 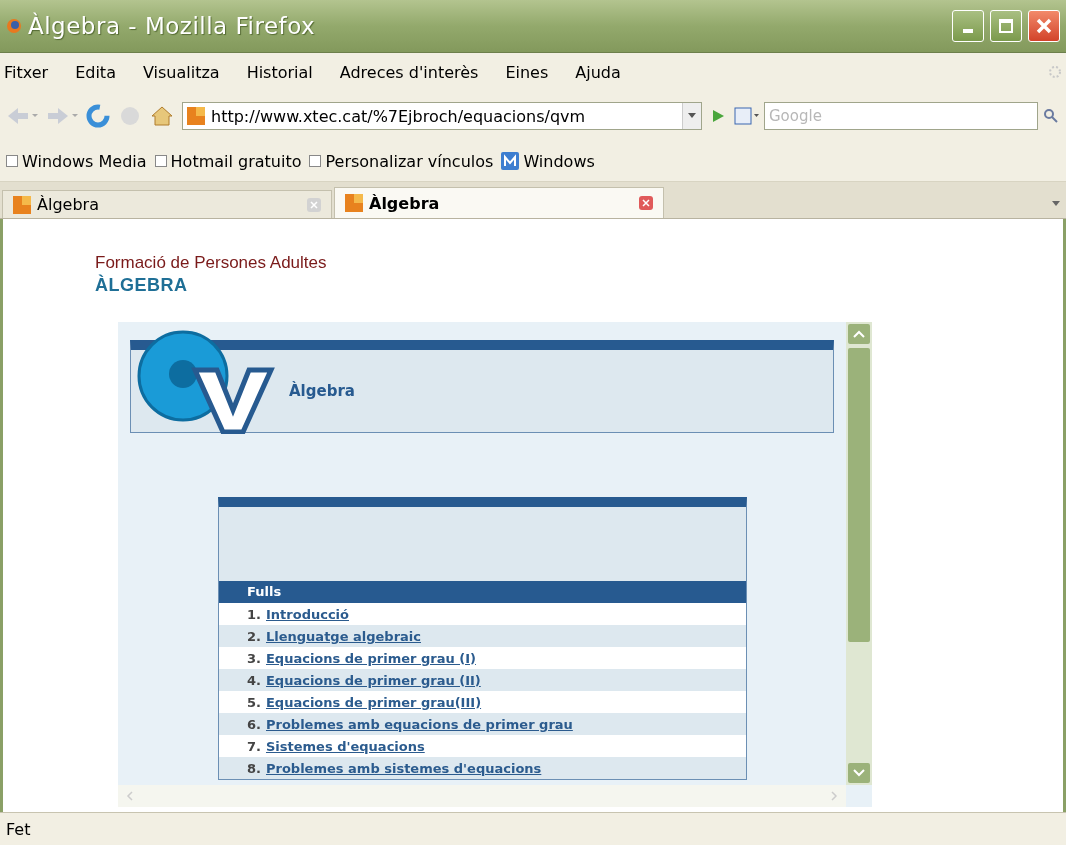 What do you see at coordinates (142, 285) in the screenshot?
I see `page-heading: ÀLGEBRA` at bounding box center [142, 285].